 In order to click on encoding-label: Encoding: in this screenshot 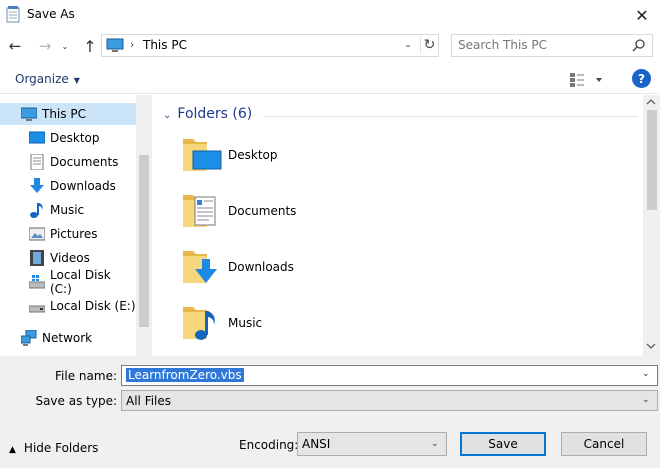, I will do `click(269, 445)`.